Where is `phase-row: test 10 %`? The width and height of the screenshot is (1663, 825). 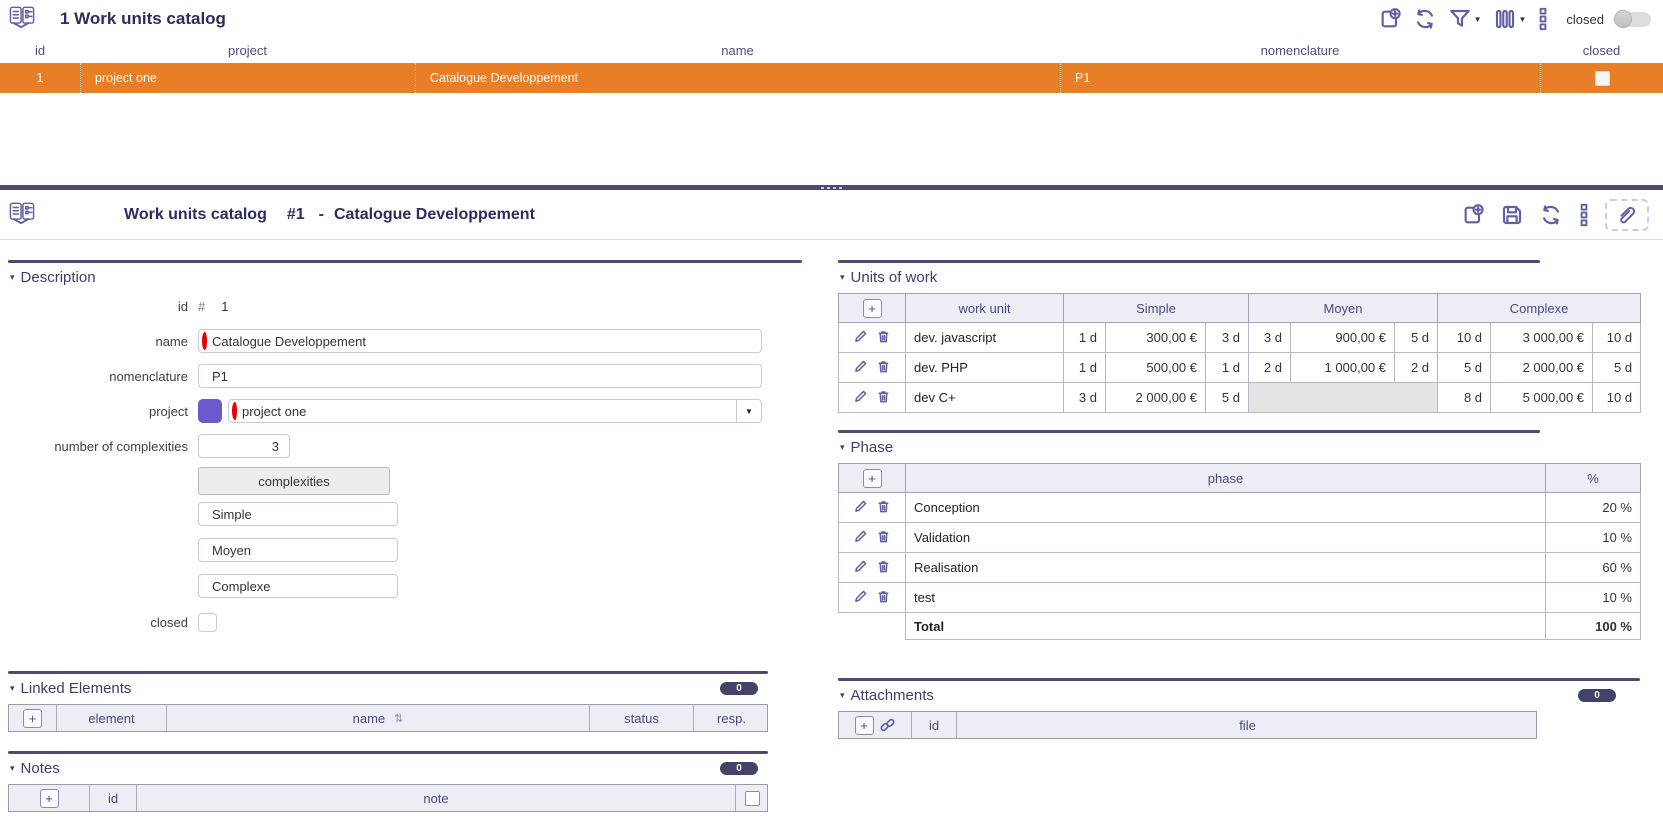
phase-row: test 10 % is located at coordinates (1239, 597).